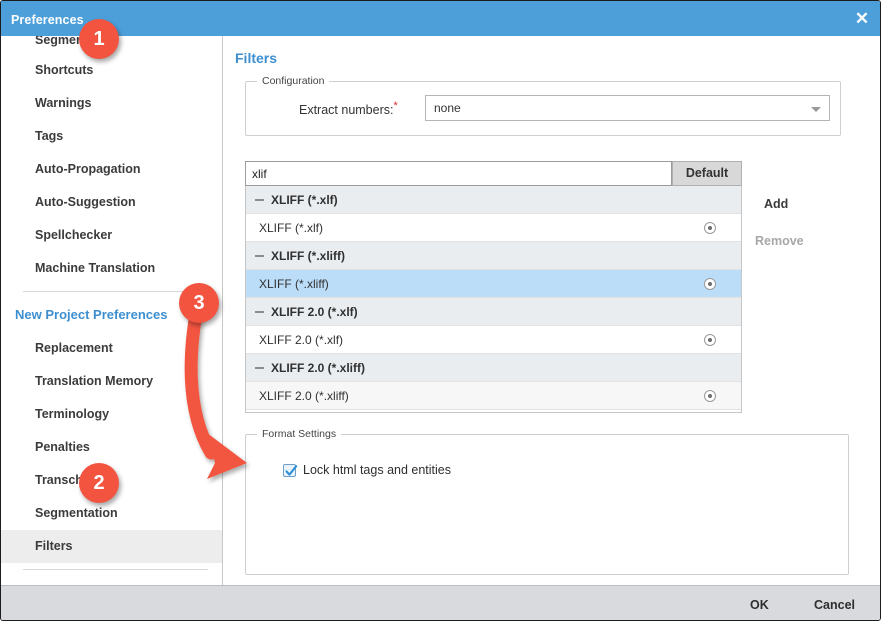 The width and height of the screenshot is (881, 621). What do you see at coordinates (816, 109) in the screenshot?
I see `chevron-down-icon` at bounding box center [816, 109].